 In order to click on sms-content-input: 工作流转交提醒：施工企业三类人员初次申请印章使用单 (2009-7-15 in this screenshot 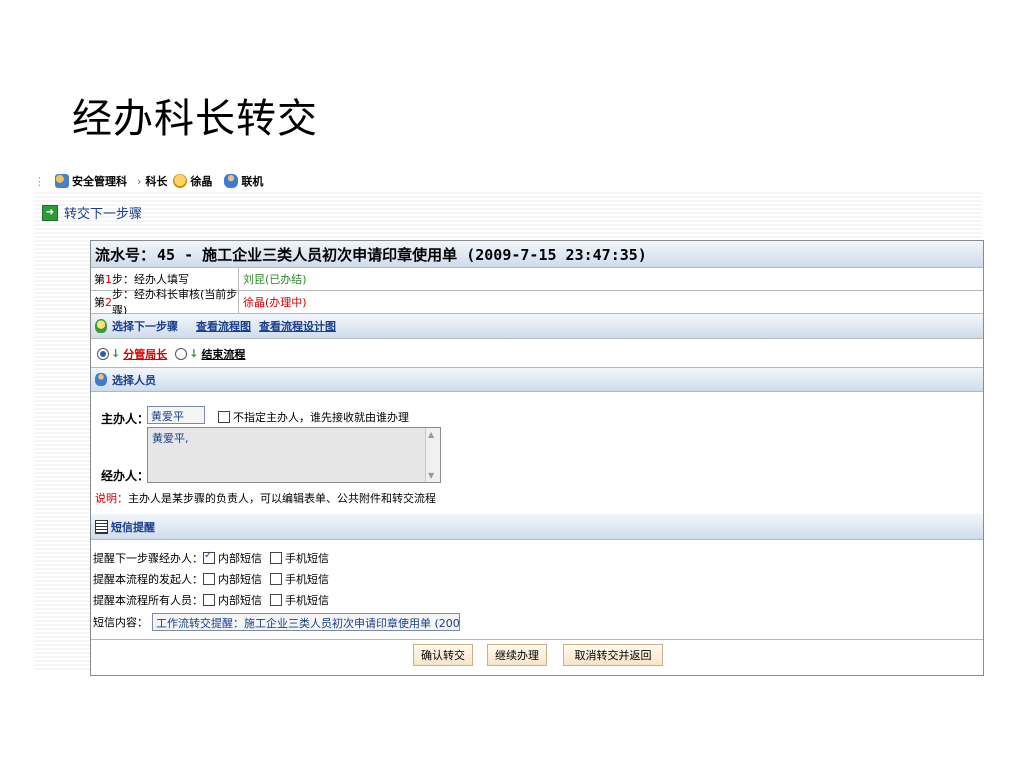, I will do `click(306, 622)`.